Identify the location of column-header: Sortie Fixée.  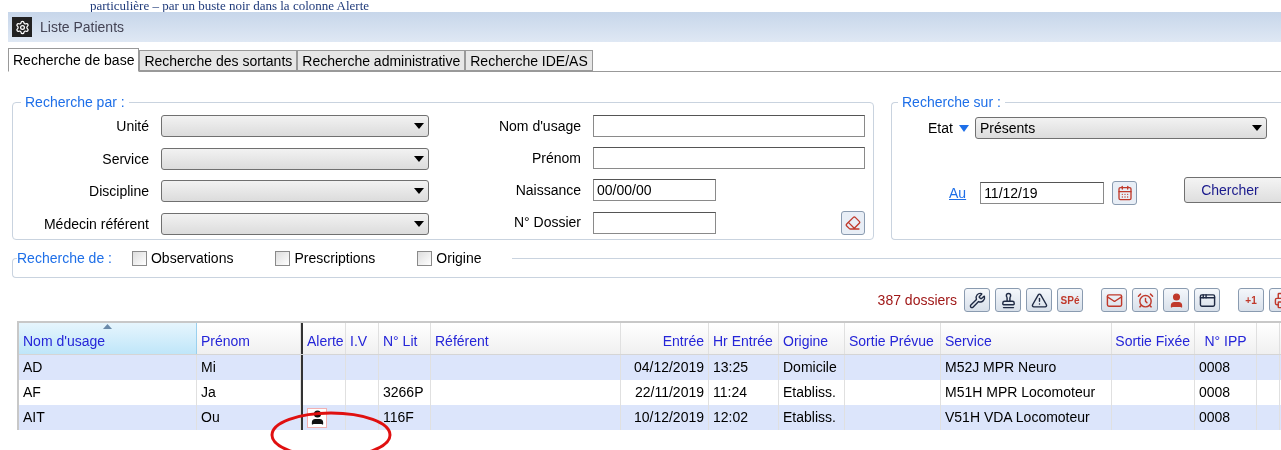
(1153, 338).